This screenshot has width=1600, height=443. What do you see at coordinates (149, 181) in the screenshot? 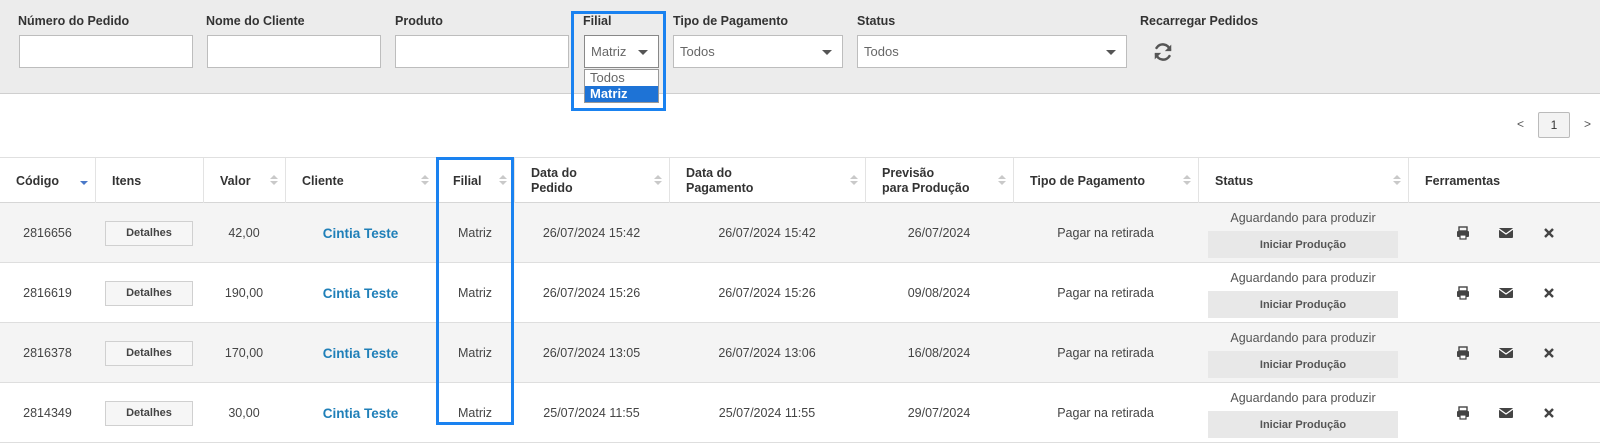
I see `th-itens: Itens` at bounding box center [149, 181].